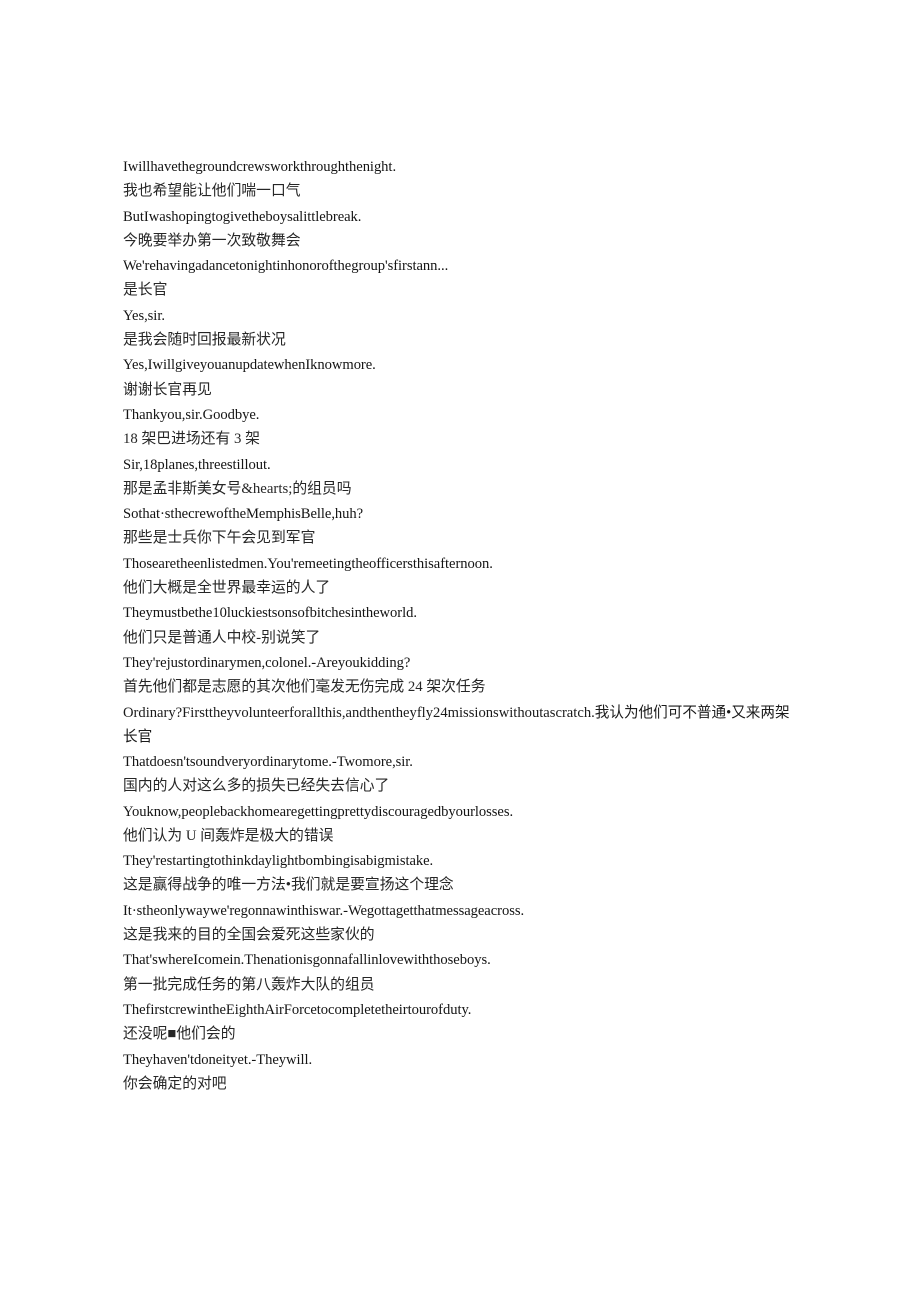 This screenshot has height=1301, width=920. What do you see at coordinates (249, 934) in the screenshot?
I see `transcript-line: 这是我来的目的全国会爱死这些家伙的` at bounding box center [249, 934].